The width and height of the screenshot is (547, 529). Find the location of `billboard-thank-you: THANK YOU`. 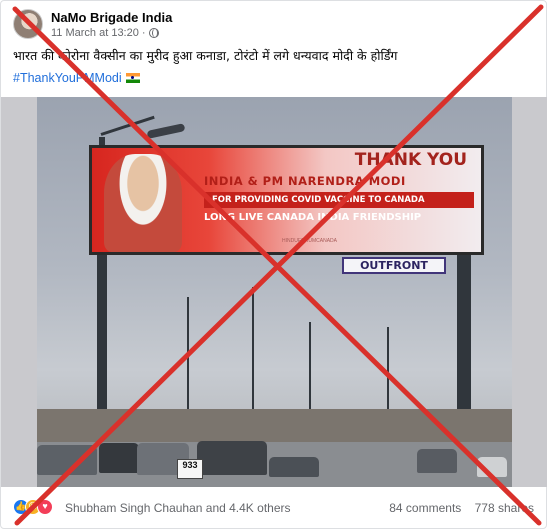

billboard-thank-you: THANK YOU is located at coordinates (410, 160).